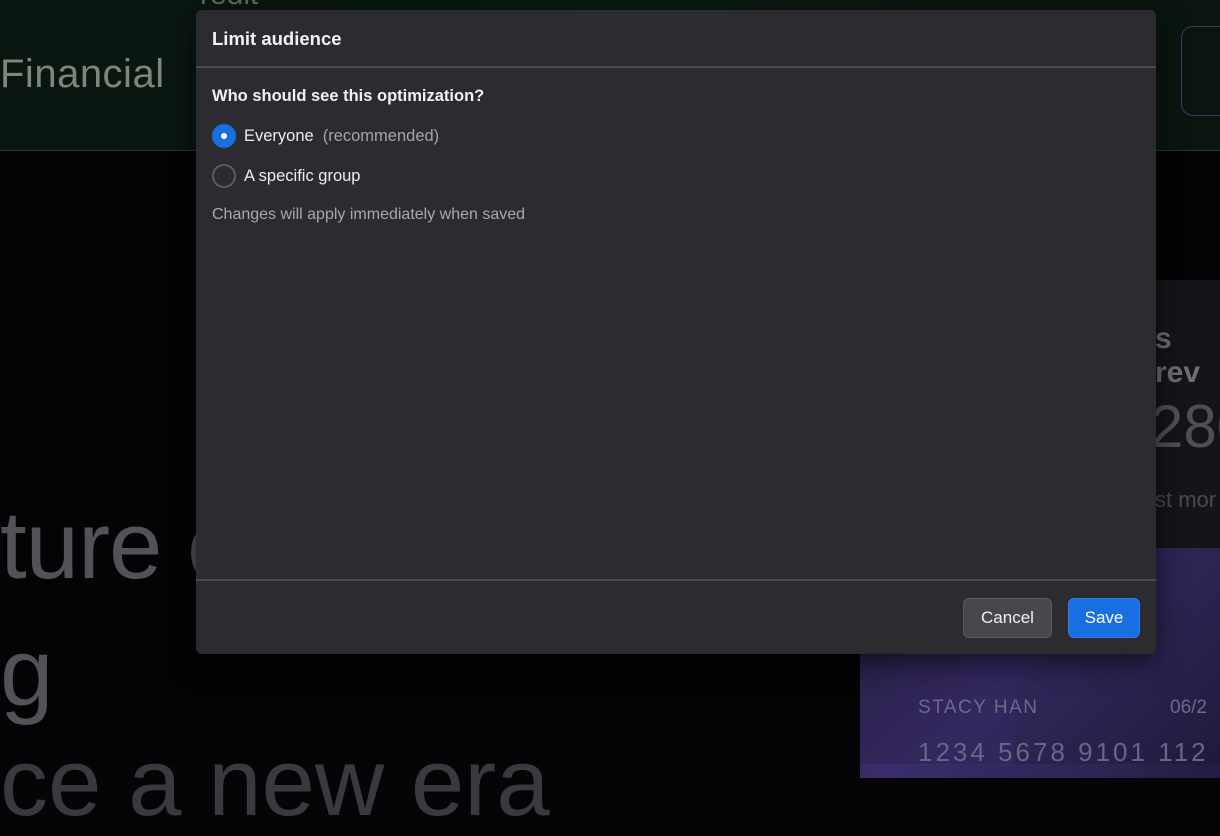 The image size is (1220, 836). What do you see at coordinates (348, 96) in the screenshot?
I see `audience-question: Who should see this optimization?` at bounding box center [348, 96].